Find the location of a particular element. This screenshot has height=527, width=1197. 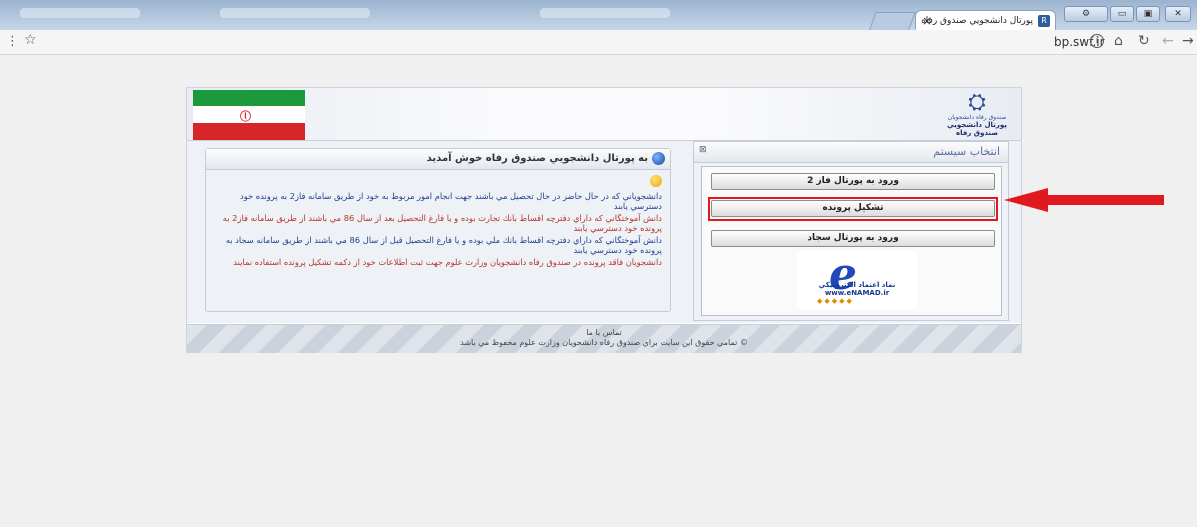

bulb-icon is located at coordinates (656, 181).